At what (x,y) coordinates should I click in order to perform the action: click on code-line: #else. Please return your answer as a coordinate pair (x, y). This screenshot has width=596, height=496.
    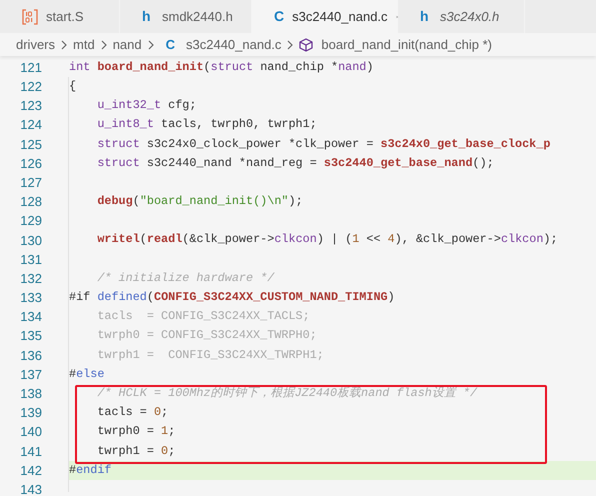
    Looking at the image, I should click on (86, 374).